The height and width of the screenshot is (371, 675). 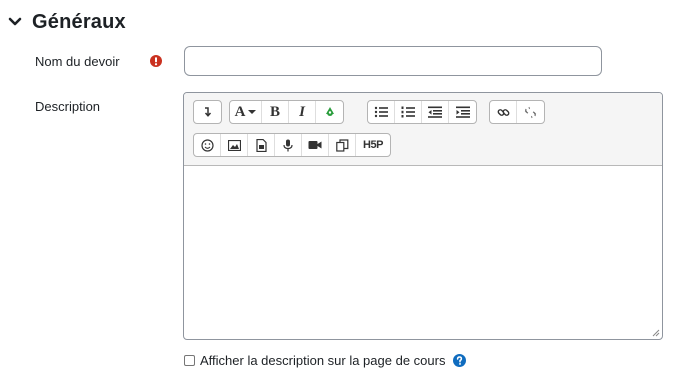 What do you see at coordinates (77, 61) in the screenshot?
I see `name-label: Nom du devoir` at bounding box center [77, 61].